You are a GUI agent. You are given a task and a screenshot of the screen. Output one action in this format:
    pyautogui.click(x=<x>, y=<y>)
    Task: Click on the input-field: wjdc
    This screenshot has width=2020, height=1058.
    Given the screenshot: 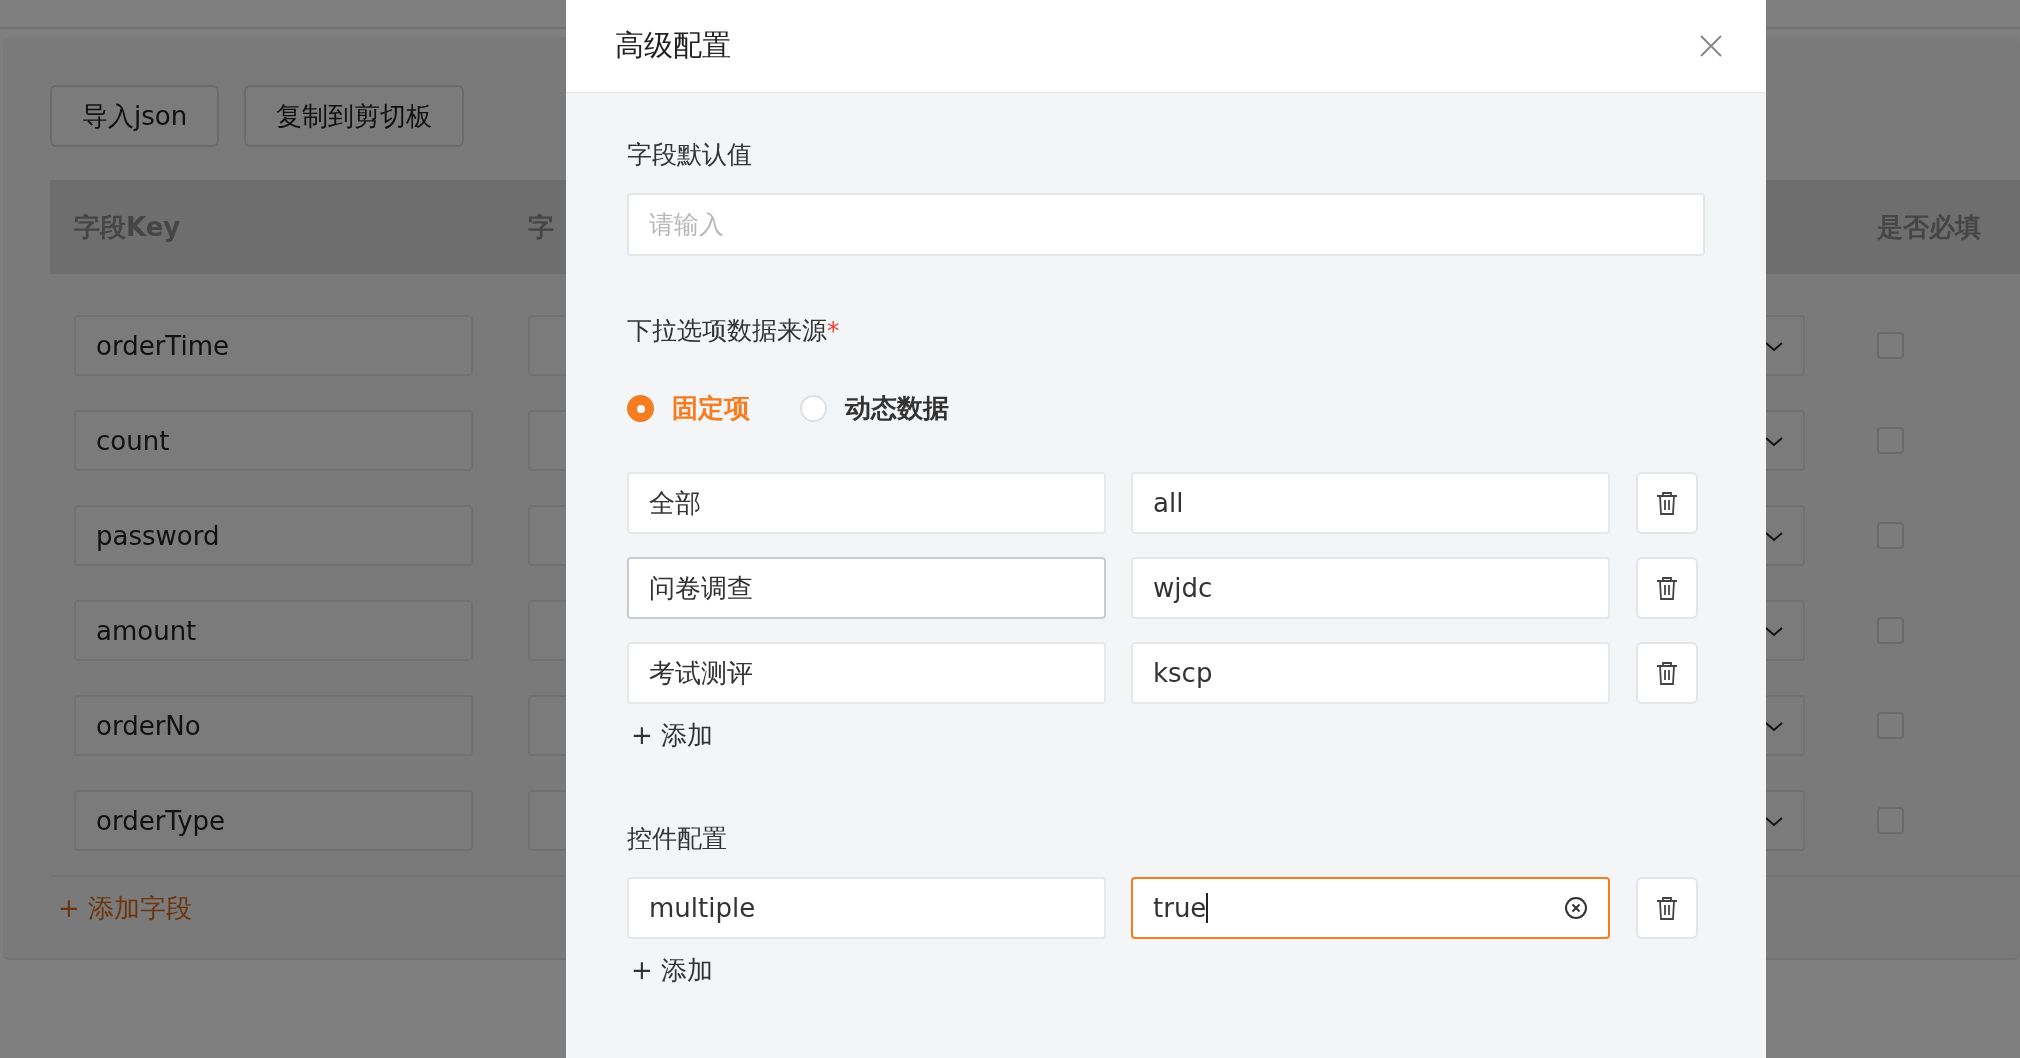 What is the action you would take?
    pyautogui.click(x=1370, y=588)
    